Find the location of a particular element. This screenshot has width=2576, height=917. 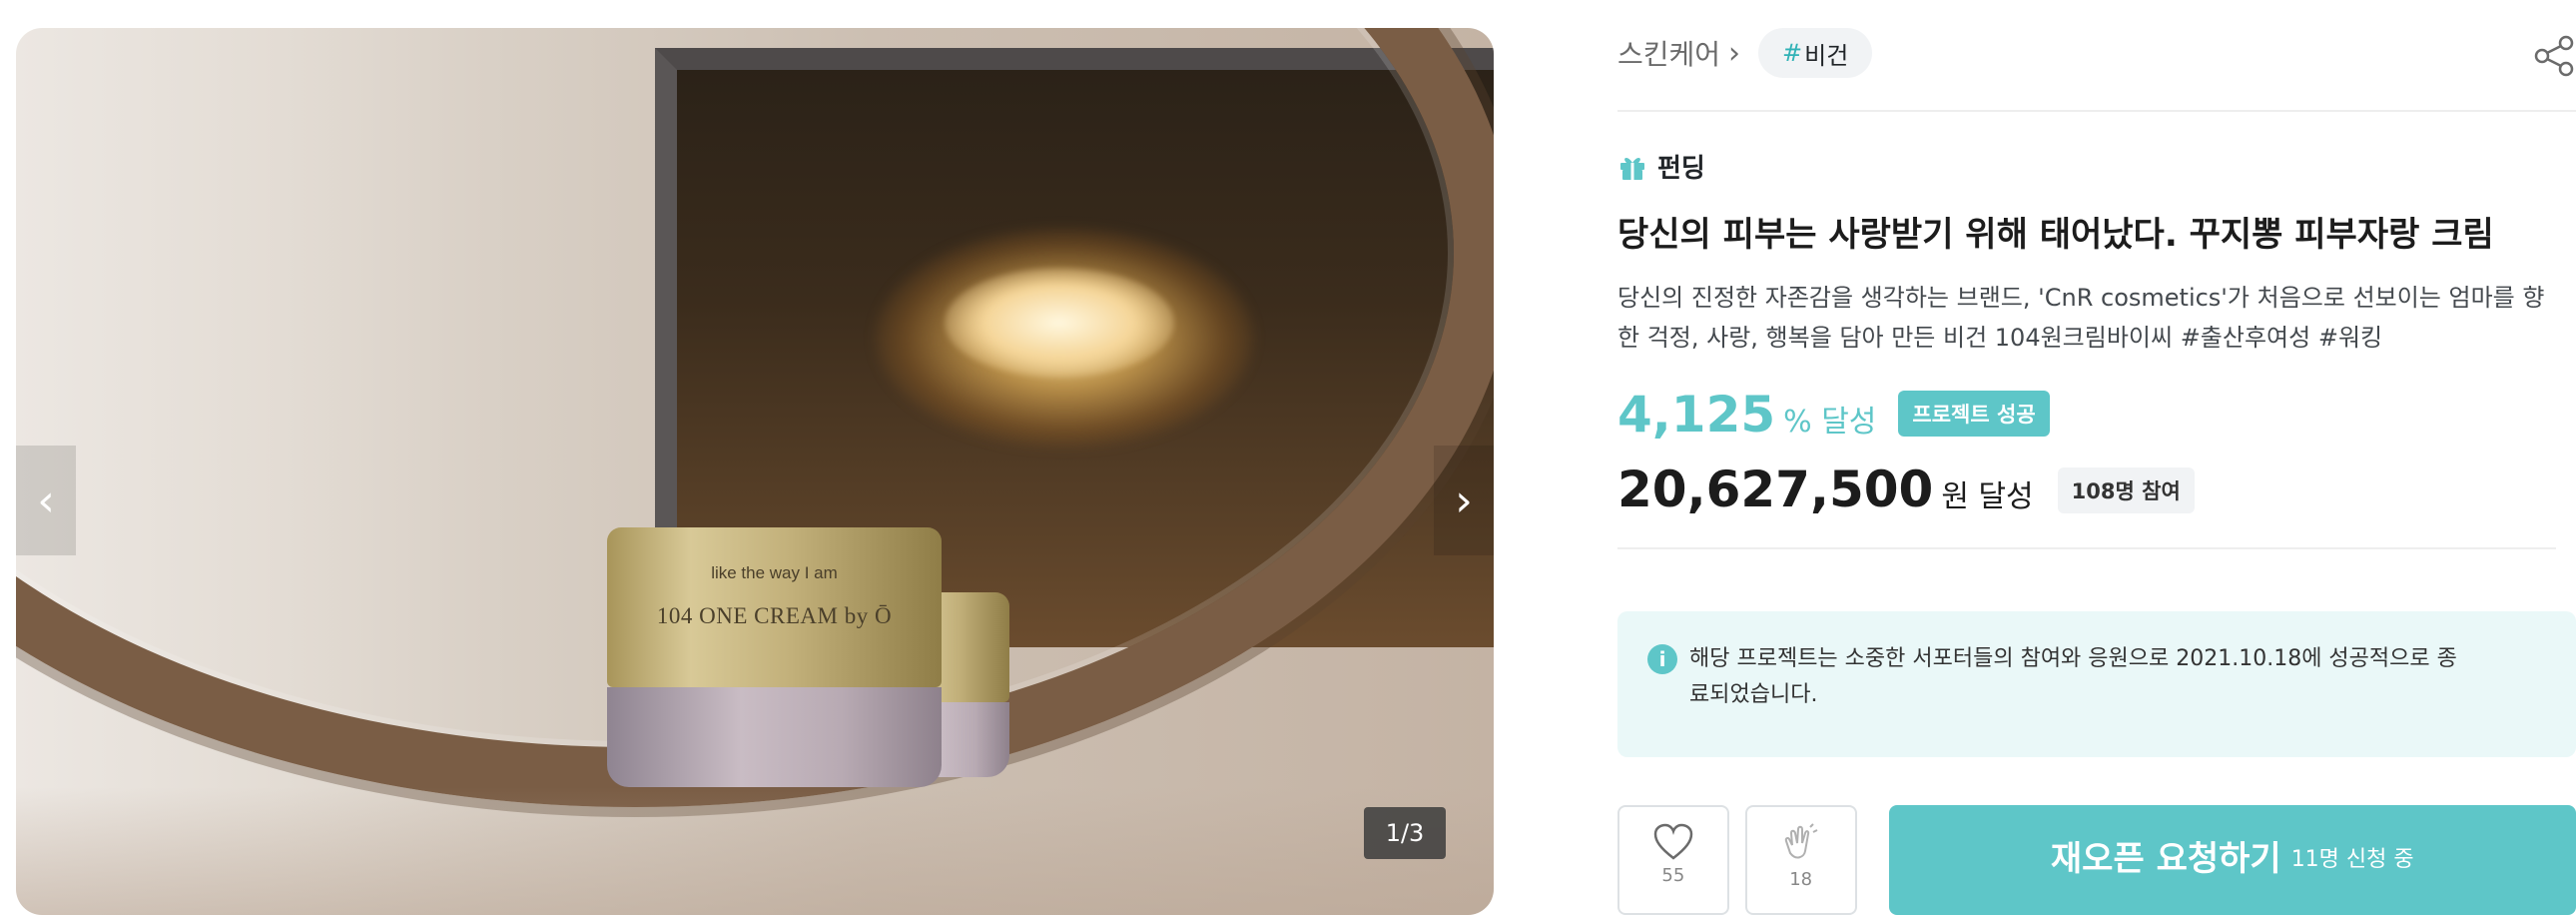

breadcrumb: 스킨케어 › # 비건 is located at coordinates (2096, 53).